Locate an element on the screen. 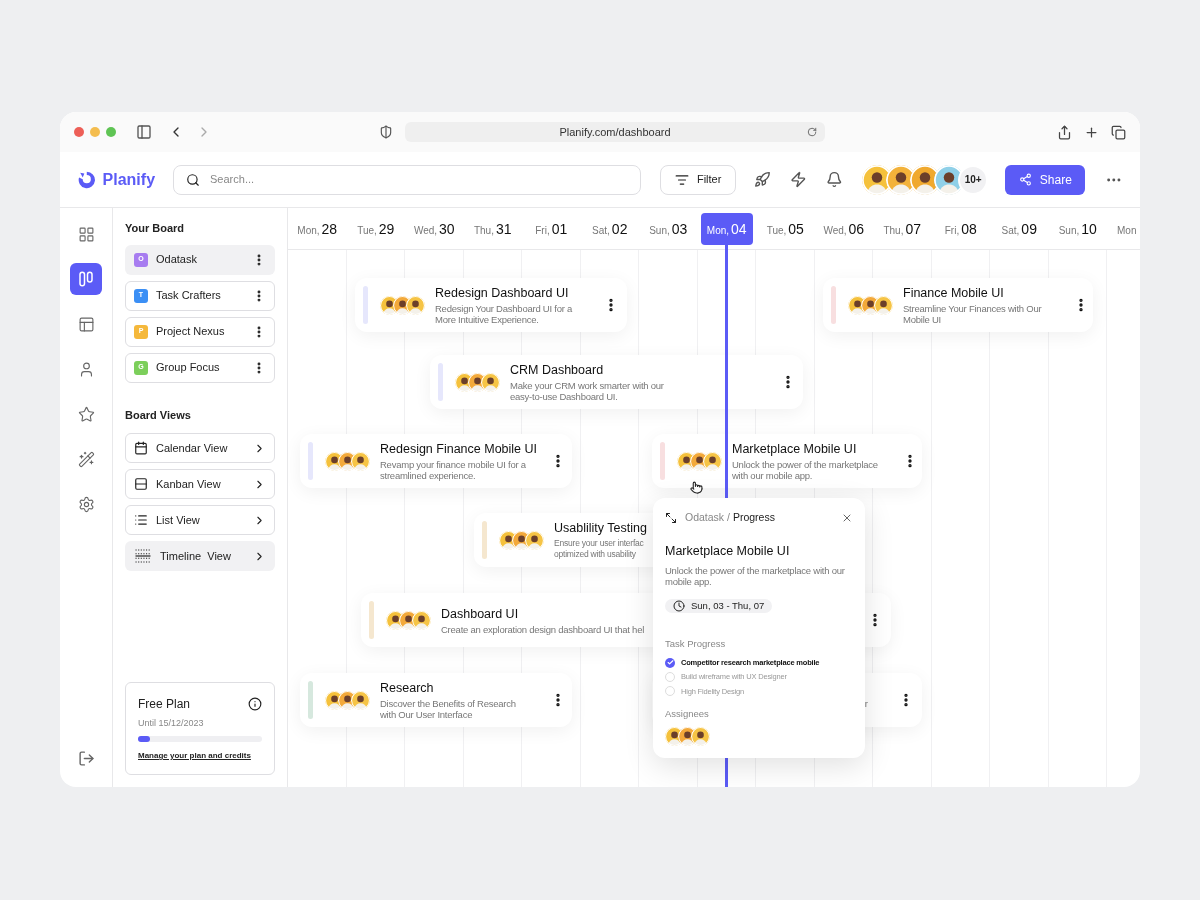 This screenshot has width=1200, height=900. popover-title: Marketplace Mobile UI is located at coordinates (728, 551).